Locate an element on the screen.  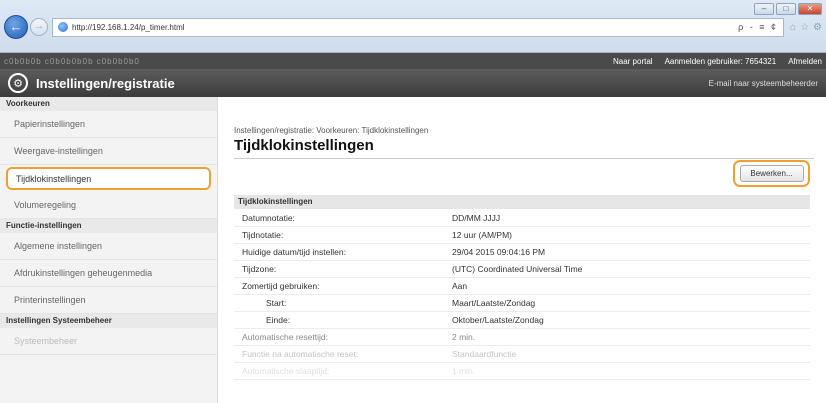
setting-label: Datumnotatie: is located at coordinates (268, 218).